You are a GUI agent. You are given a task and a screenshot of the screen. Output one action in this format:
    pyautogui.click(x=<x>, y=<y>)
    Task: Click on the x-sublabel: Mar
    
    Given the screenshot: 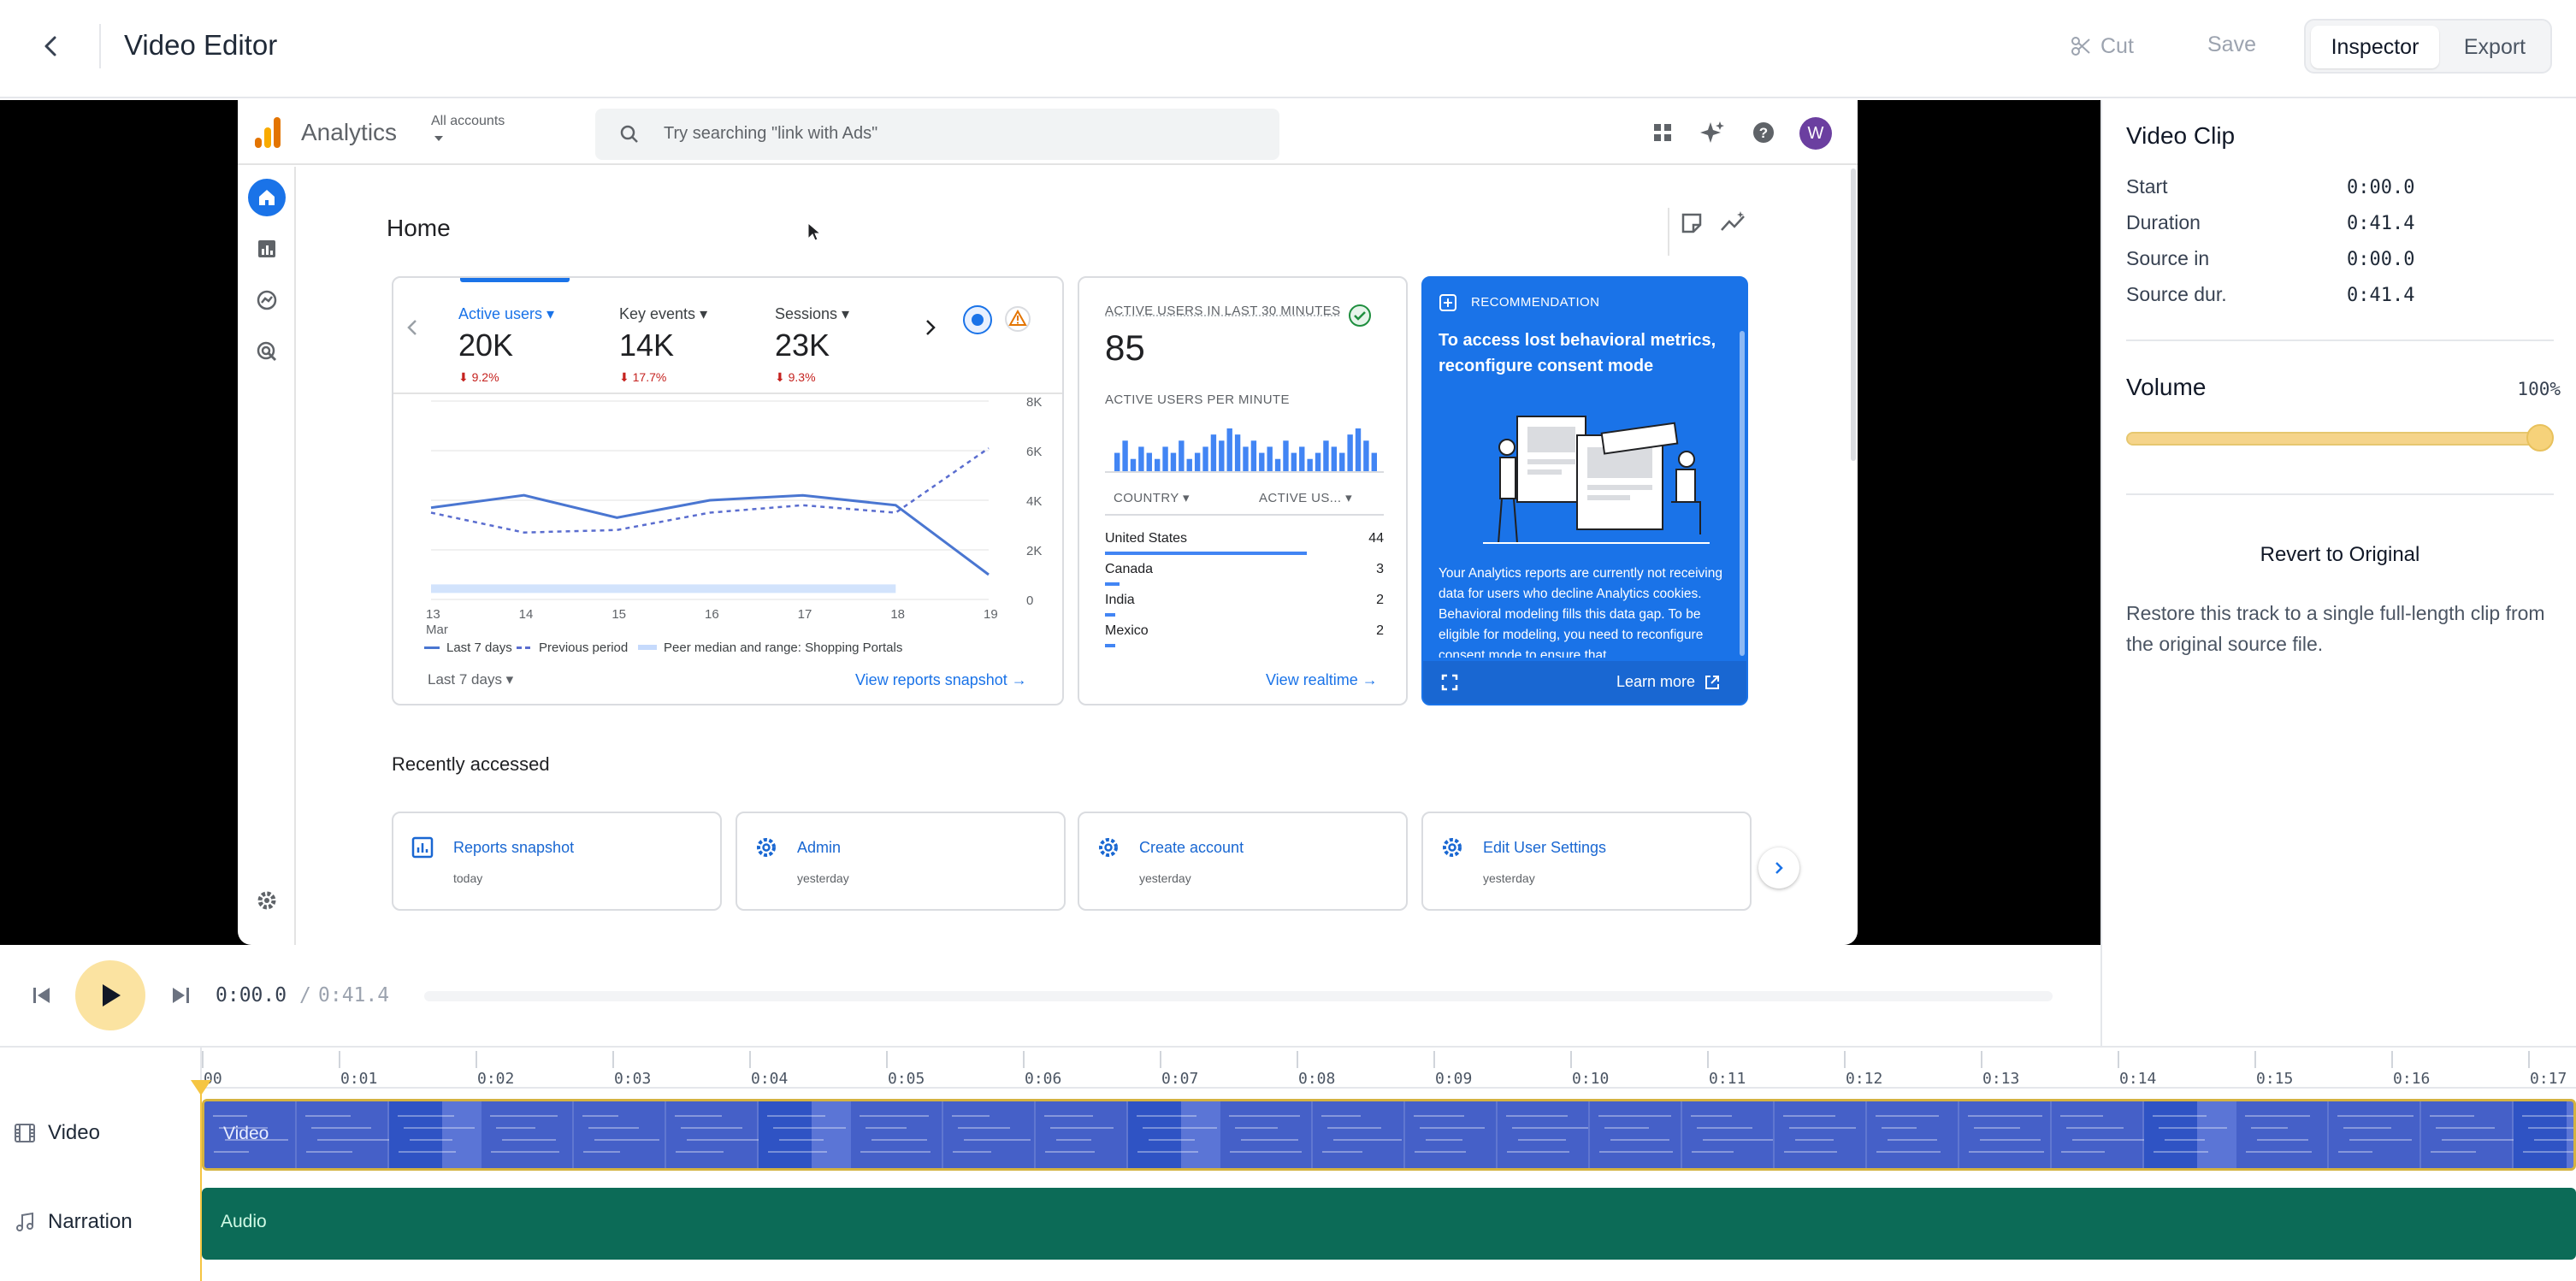 What is the action you would take?
    pyautogui.click(x=437, y=630)
    